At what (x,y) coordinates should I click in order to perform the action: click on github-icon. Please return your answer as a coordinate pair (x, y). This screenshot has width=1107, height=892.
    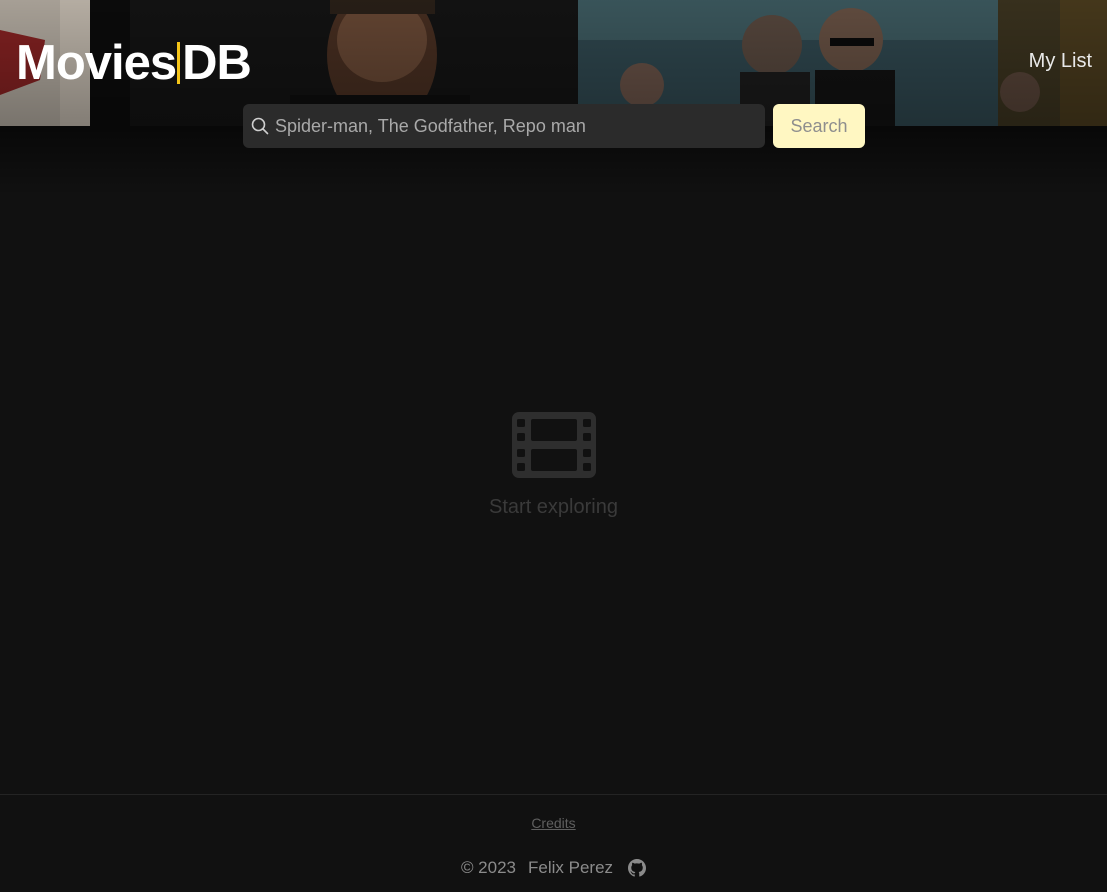
    Looking at the image, I should click on (637, 868).